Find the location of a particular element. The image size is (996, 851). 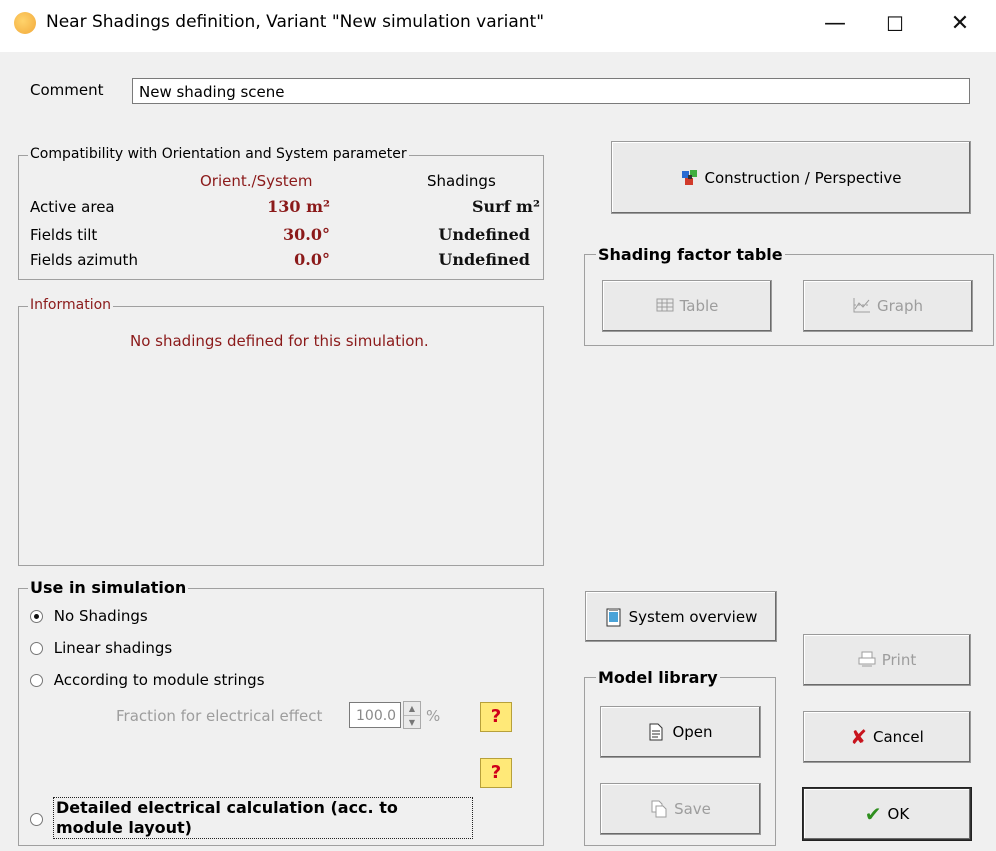

ok-button: ✔ OK is located at coordinates (887, 814).